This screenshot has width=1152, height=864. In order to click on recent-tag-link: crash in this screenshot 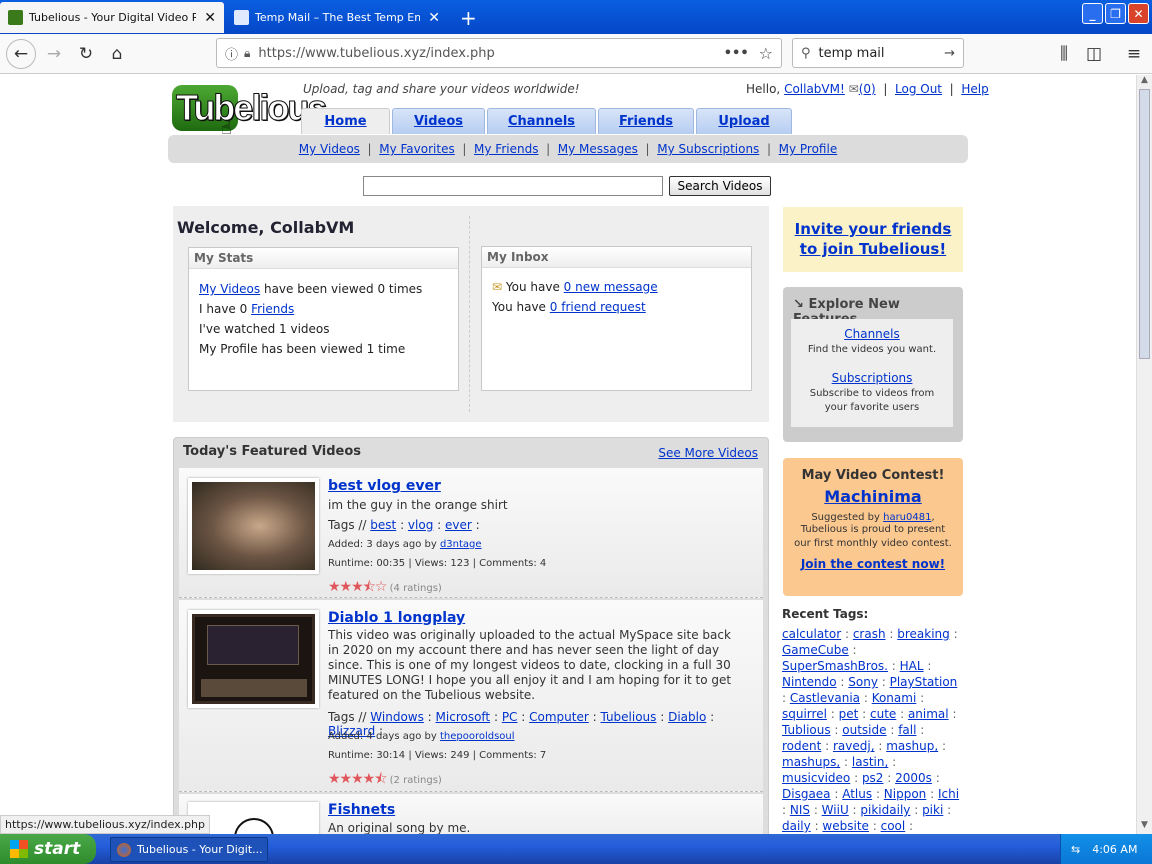, I will do `click(869, 634)`.